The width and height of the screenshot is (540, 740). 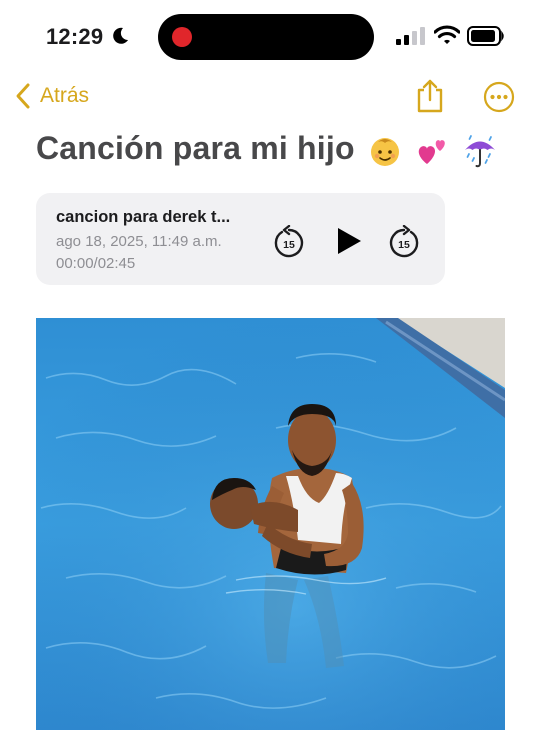 I want to click on signal-icon, so click(x=410, y=36).